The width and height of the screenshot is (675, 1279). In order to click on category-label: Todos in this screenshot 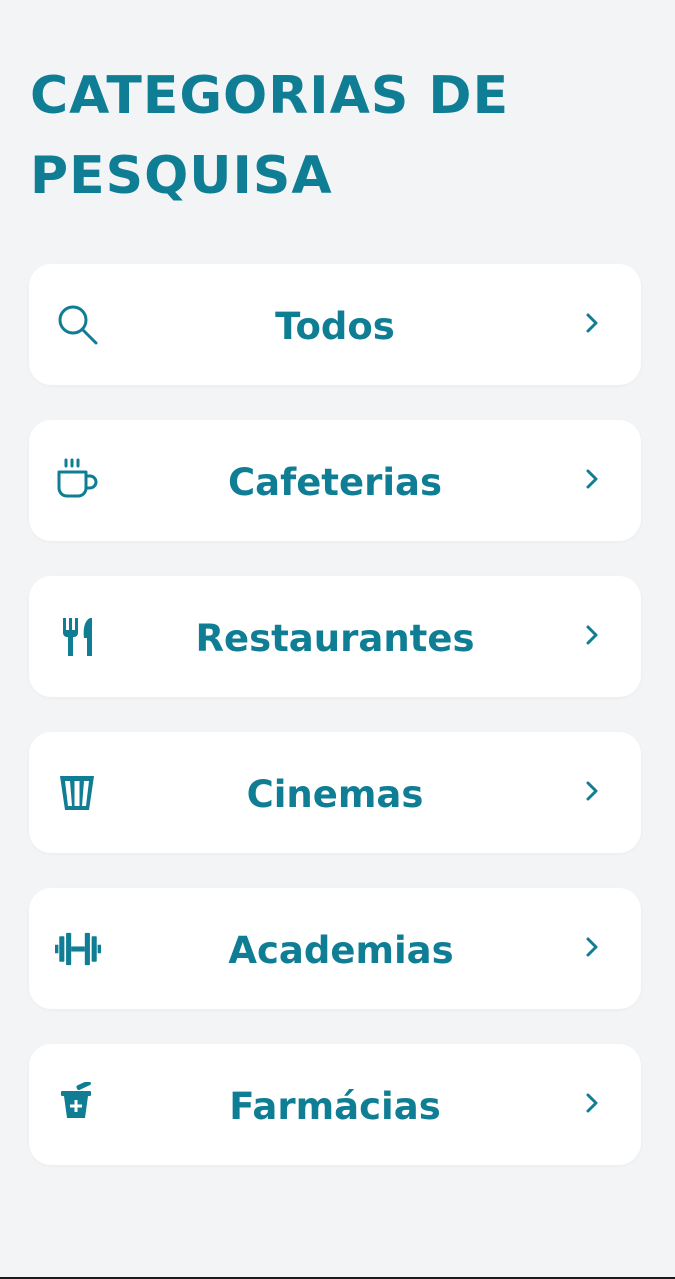, I will do `click(335, 326)`.